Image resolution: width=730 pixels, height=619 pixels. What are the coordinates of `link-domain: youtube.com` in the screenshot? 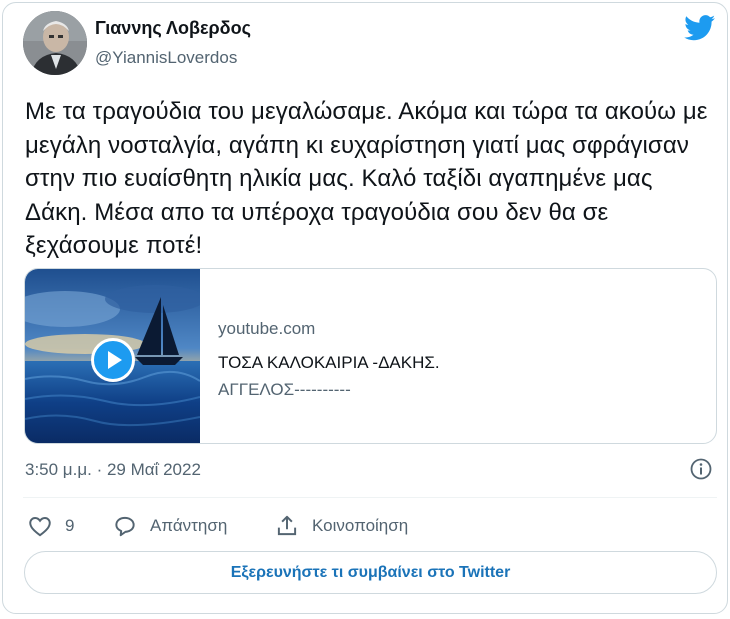 It's located at (267, 328).